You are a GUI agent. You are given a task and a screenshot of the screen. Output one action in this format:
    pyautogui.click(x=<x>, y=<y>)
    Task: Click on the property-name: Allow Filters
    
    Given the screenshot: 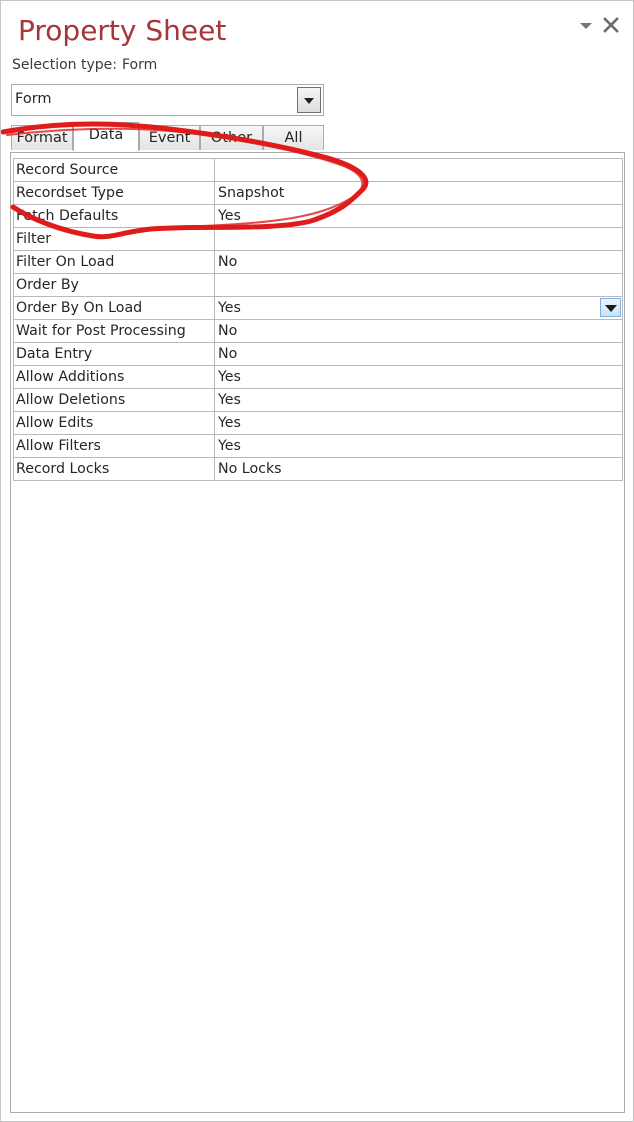 What is the action you would take?
    pyautogui.click(x=114, y=446)
    